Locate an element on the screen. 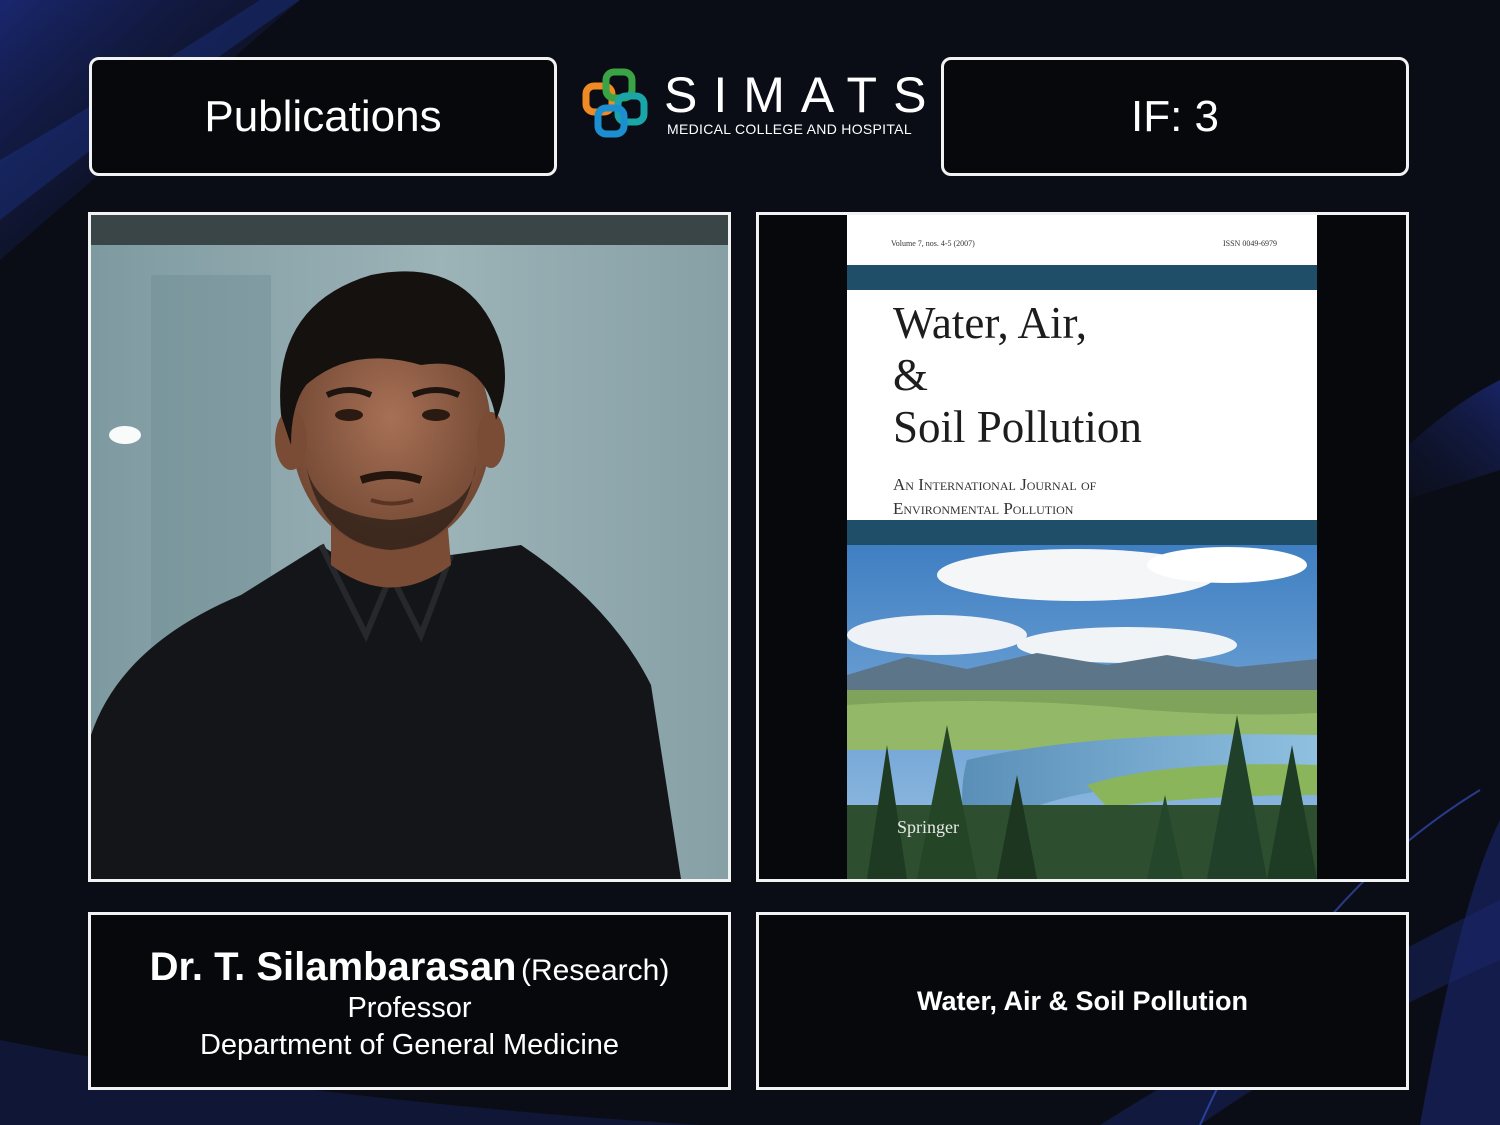 Image resolution: width=1500 pixels, height=1125 pixels. cover-title-line2: & is located at coordinates (911, 375).